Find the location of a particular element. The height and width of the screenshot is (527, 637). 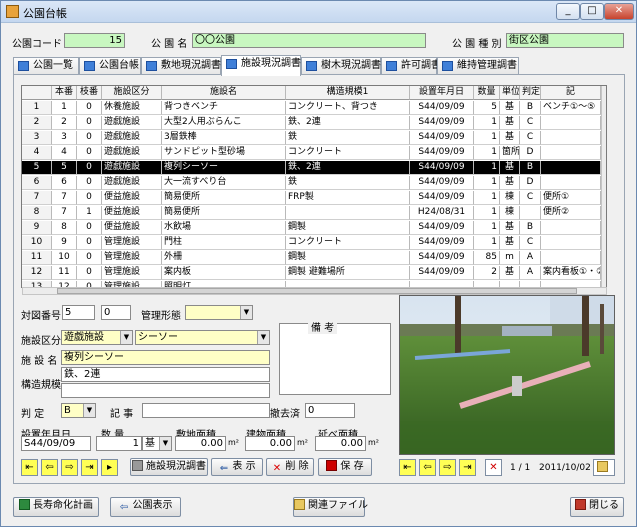

structure-label: 構造規模 is located at coordinates (41, 385).